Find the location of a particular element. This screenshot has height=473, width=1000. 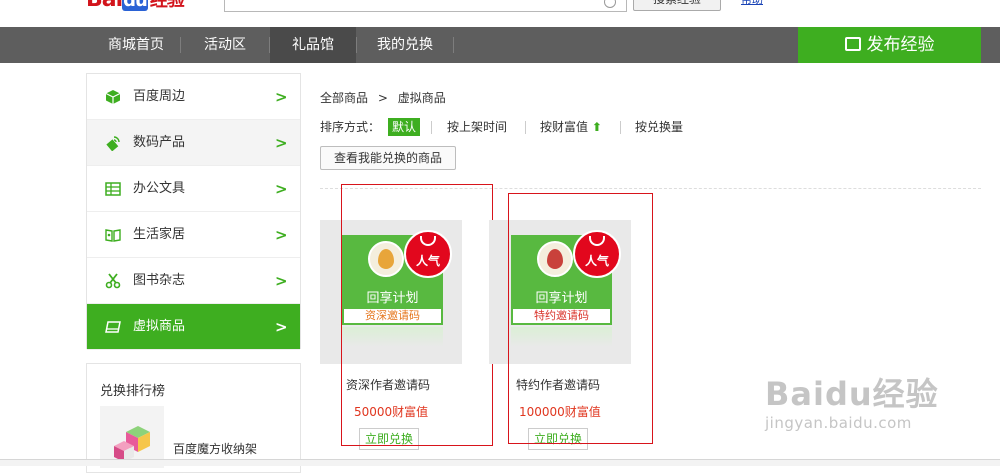

publish-experience-button: 发布经验 is located at coordinates (889, 45).